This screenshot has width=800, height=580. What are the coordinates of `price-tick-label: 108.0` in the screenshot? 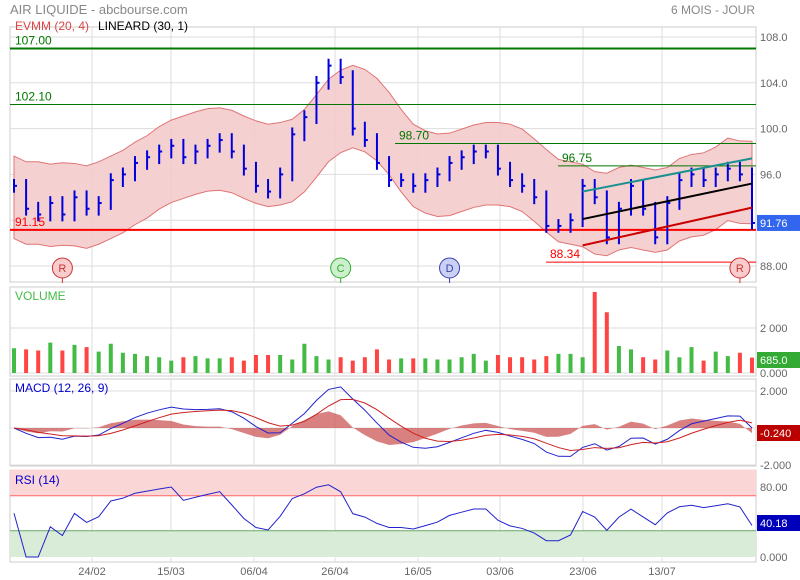 It's located at (774, 38).